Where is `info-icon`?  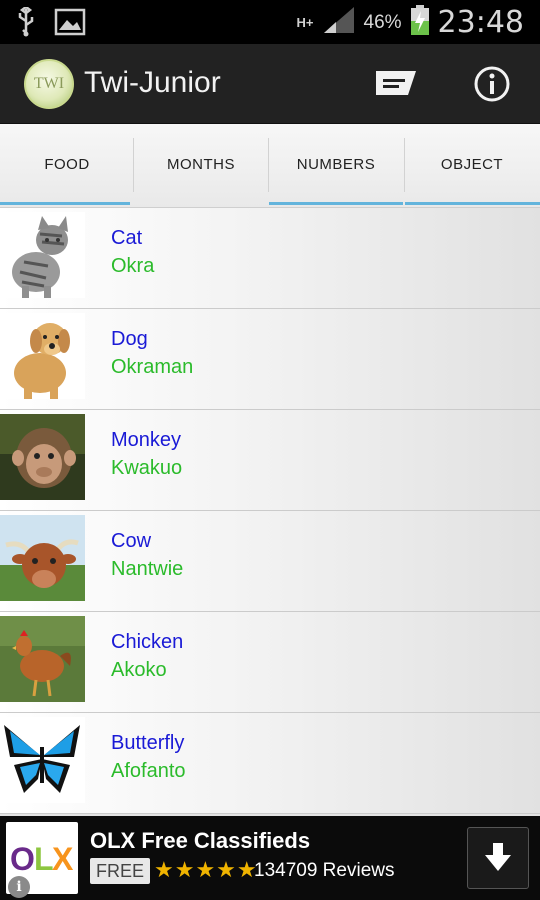
info-icon is located at coordinates (492, 84).